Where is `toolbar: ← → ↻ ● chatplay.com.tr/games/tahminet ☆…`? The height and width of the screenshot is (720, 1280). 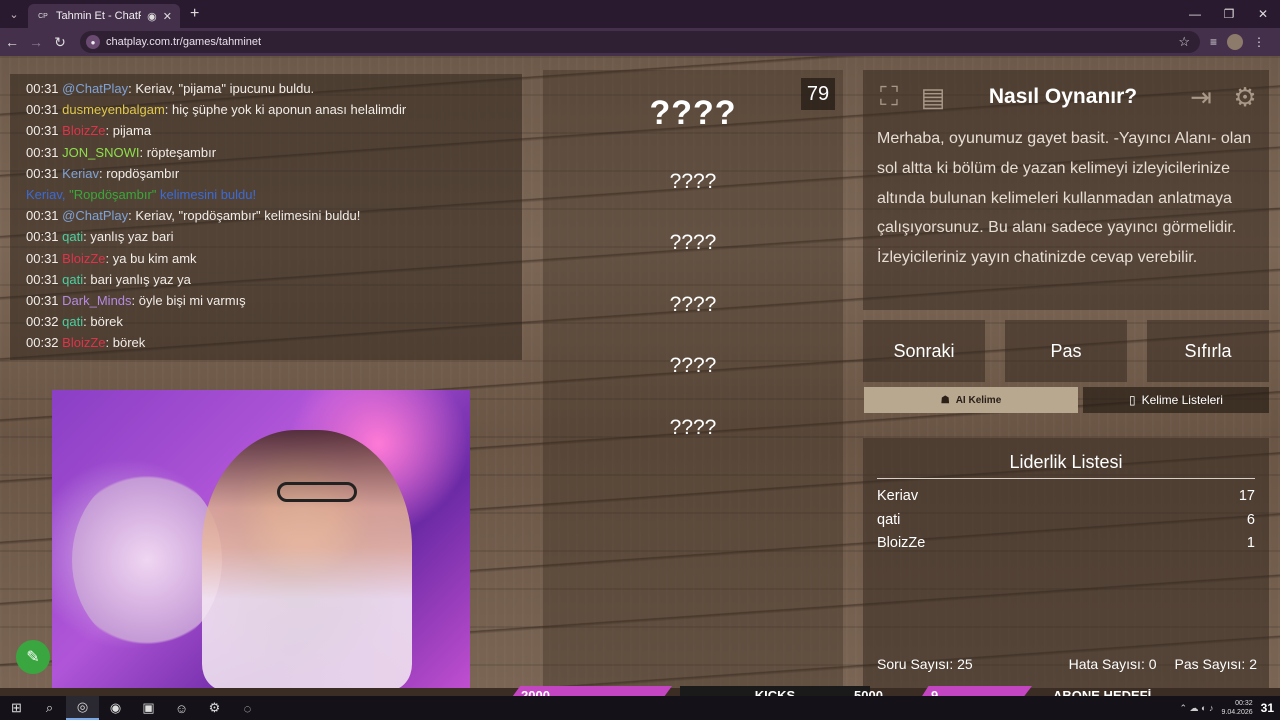
toolbar: ← → ↻ ● chatplay.com.tr/games/tahminet ☆… is located at coordinates (640, 42).